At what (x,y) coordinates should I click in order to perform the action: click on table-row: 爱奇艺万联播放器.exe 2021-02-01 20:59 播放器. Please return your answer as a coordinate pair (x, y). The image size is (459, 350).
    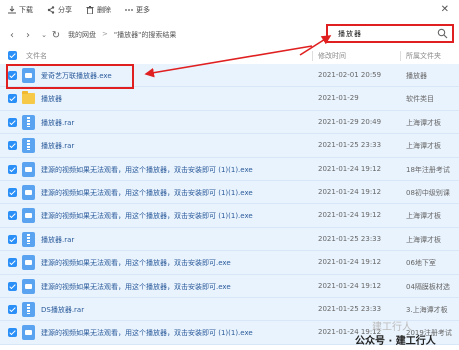
    Looking at the image, I should click on (229, 76).